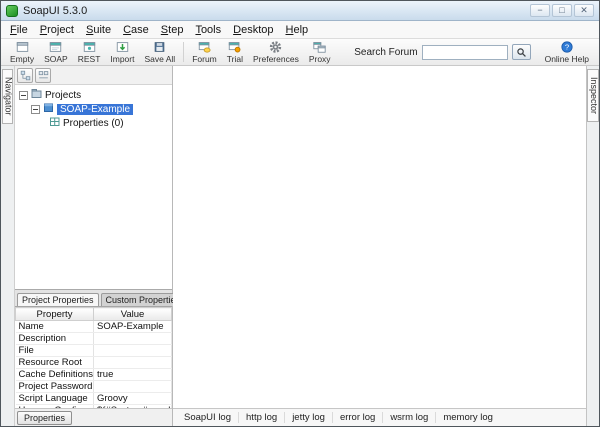  Describe the element at coordinates (132, 326) in the screenshot. I see `value-cell: SOAP-Example` at that location.